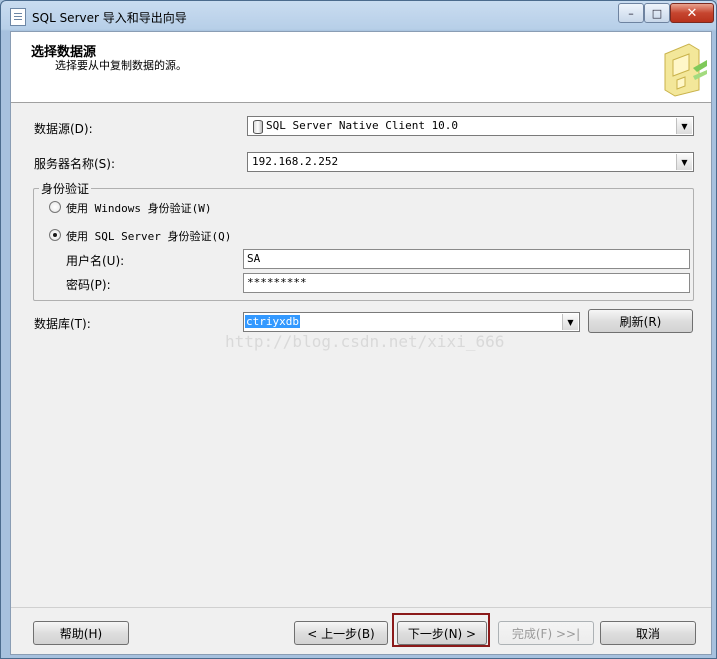 The height and width of the screenshot is (659, 717). What do you see at coordinates (657, 13) in the screenshot?
I see `maximize-button: □` at bounding box center [657, 13].